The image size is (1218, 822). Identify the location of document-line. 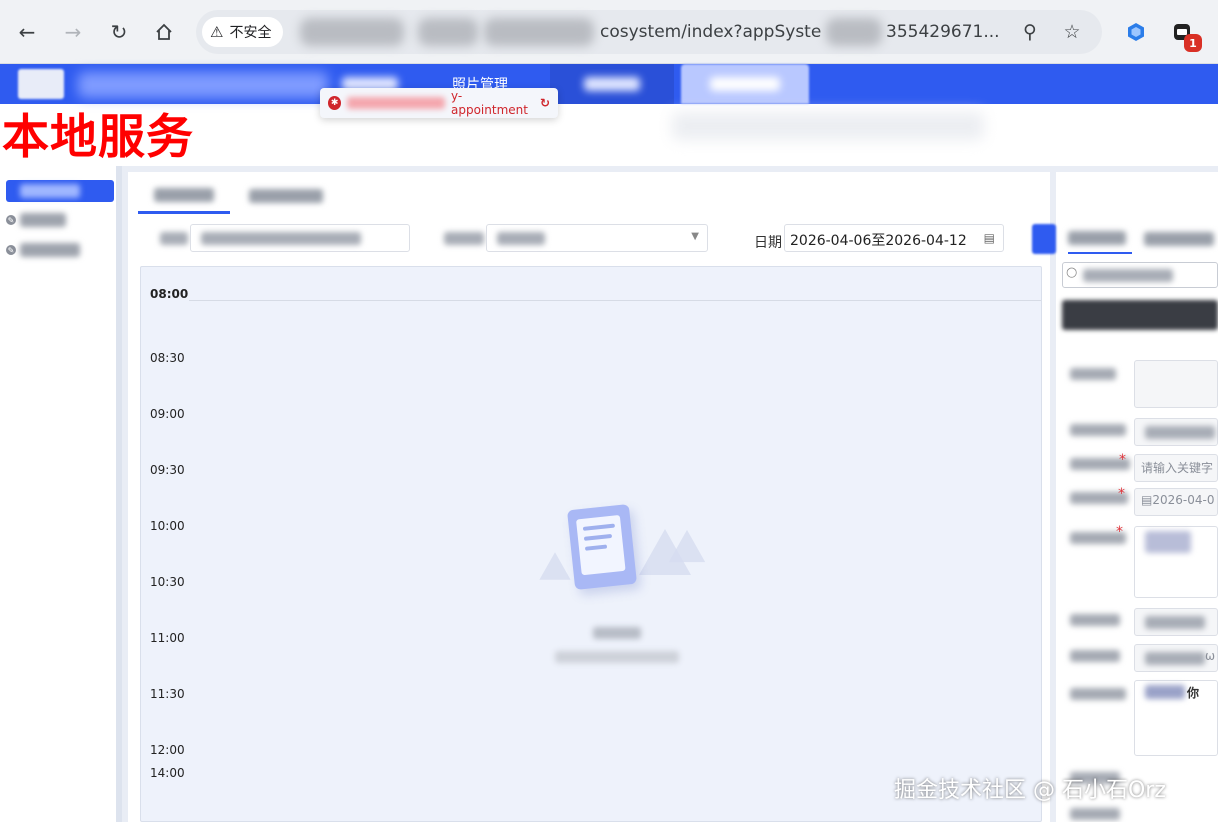
(598, 537).